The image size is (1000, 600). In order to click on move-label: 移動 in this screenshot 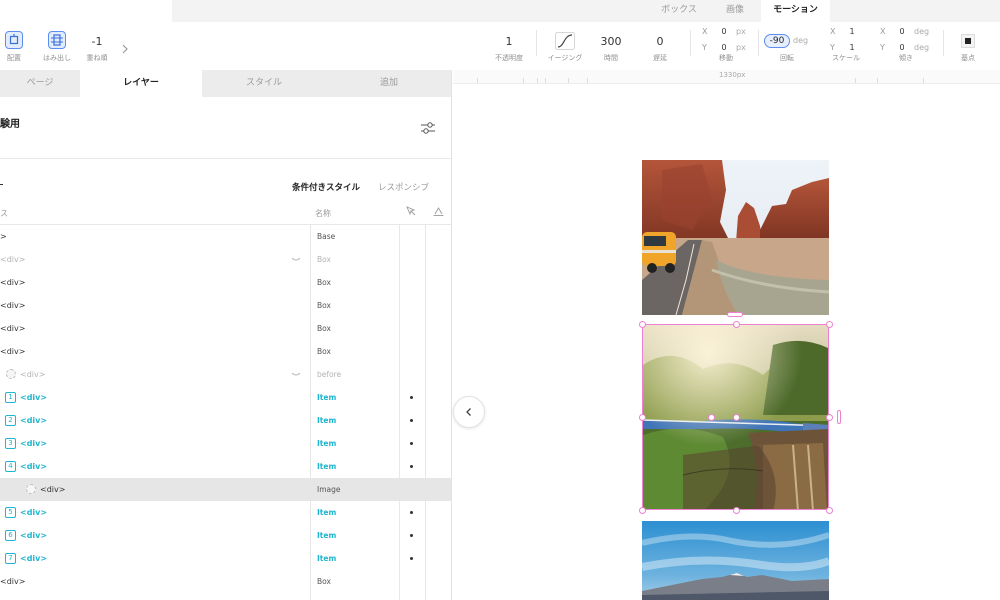, I will do `click(726, 58)`.